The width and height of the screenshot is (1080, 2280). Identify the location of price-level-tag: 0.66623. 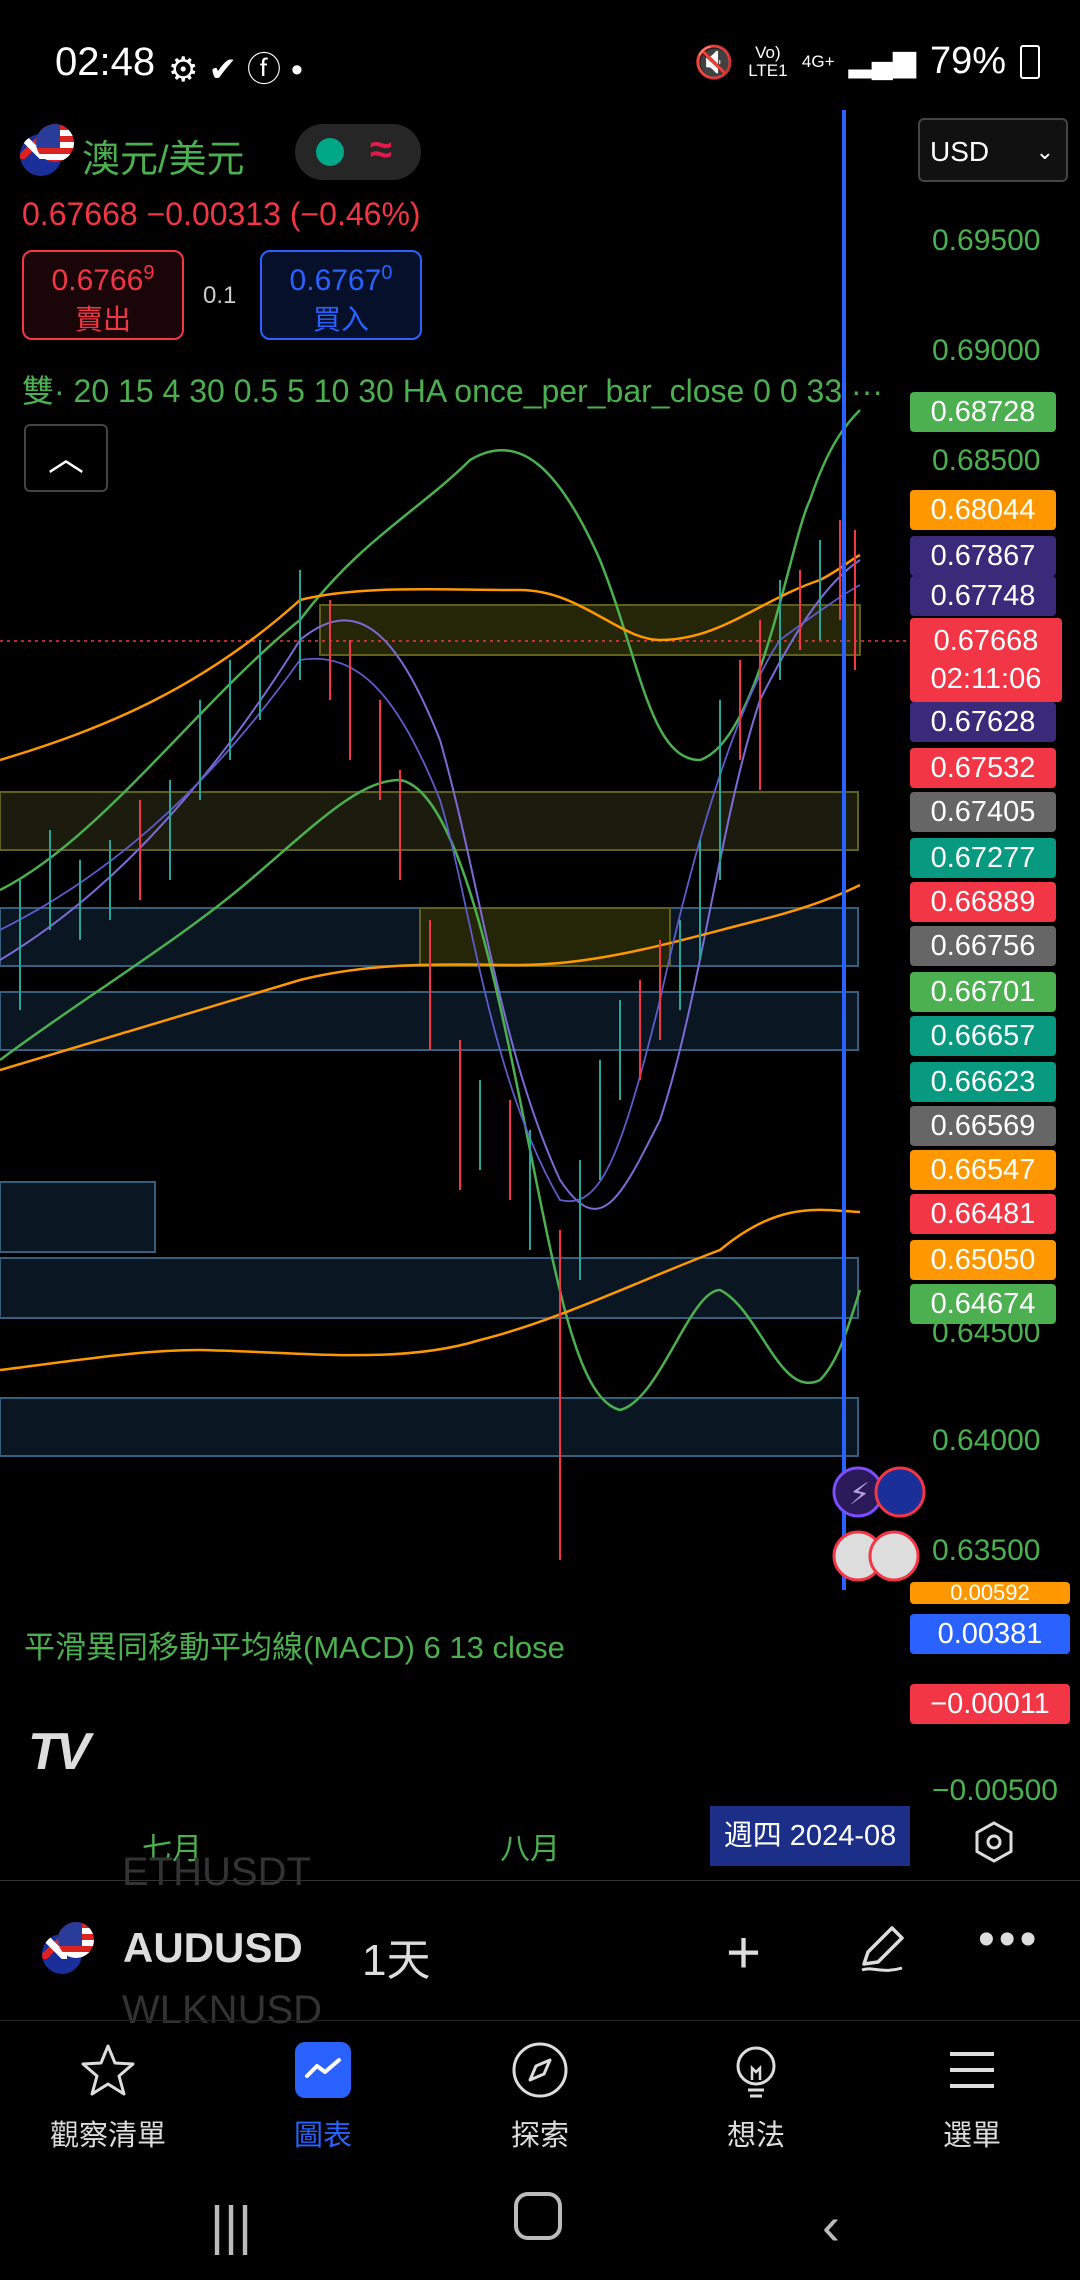
(983, 1082).